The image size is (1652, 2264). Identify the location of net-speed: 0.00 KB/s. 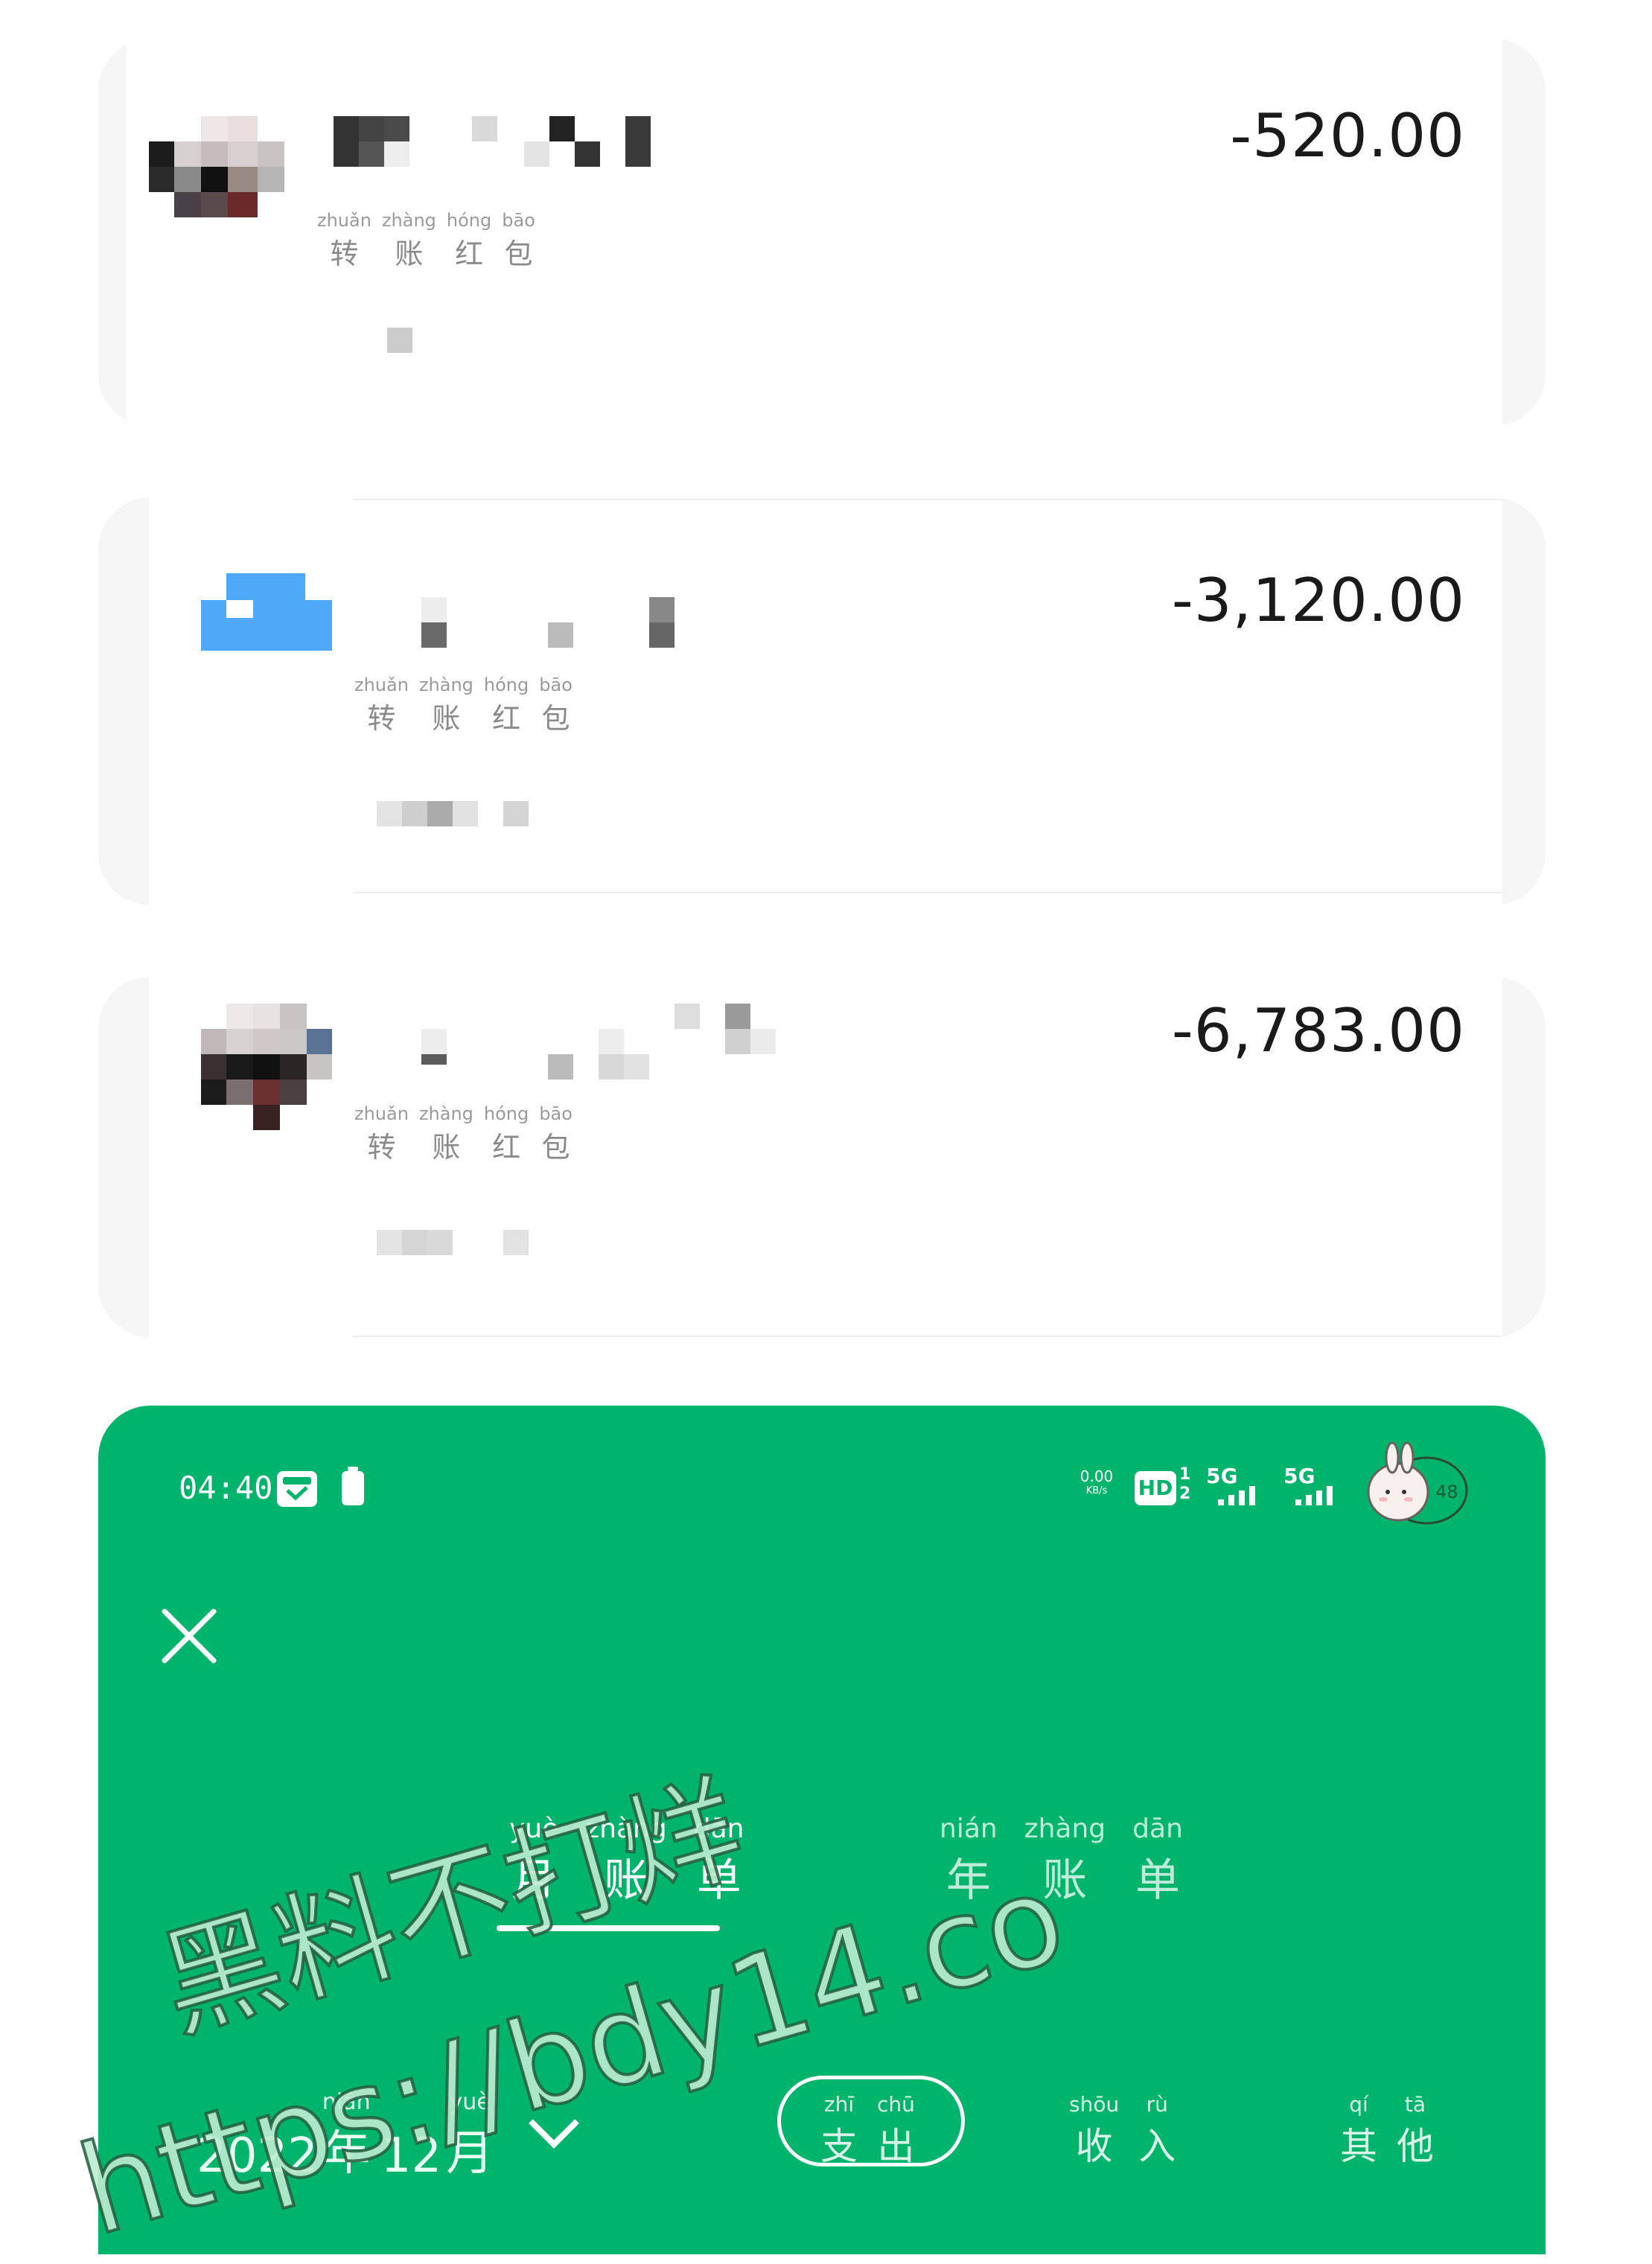
(1096, 1481).